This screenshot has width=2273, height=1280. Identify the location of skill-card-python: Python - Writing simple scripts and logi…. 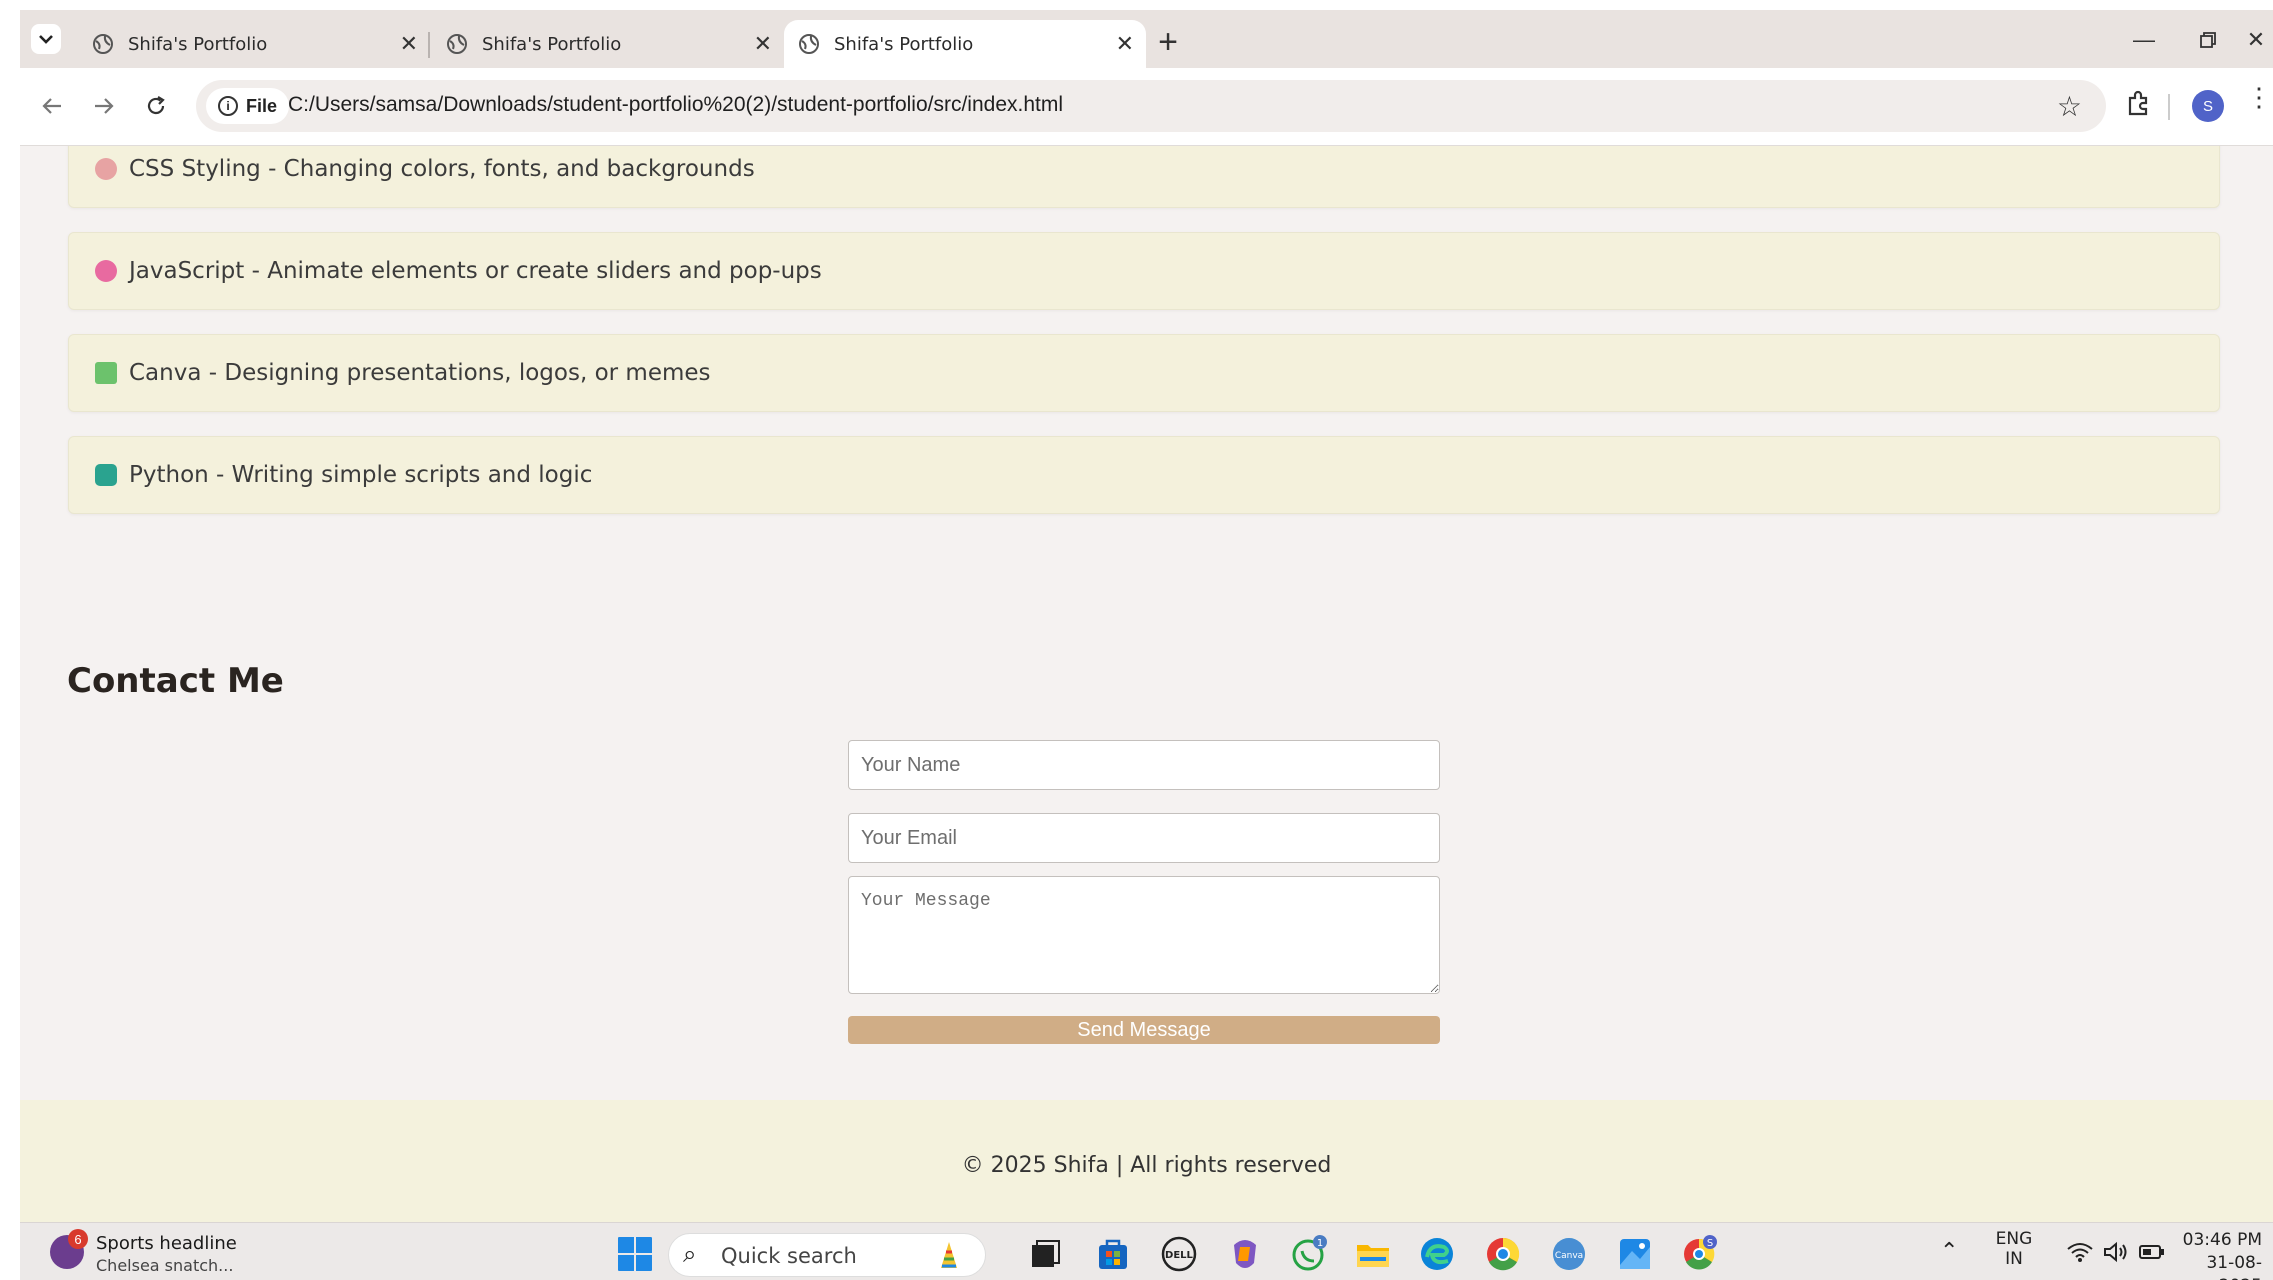
(1144, 475).